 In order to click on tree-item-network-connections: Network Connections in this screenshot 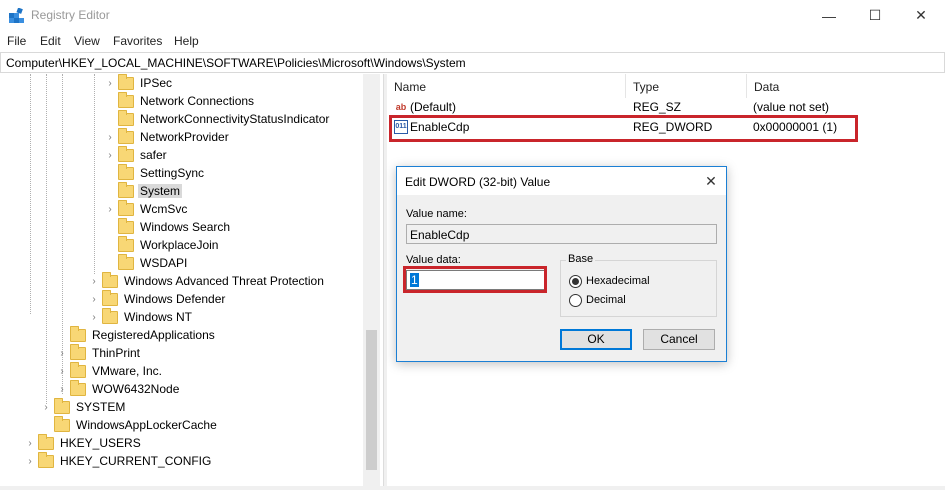, I will do `click(179, 100)`.